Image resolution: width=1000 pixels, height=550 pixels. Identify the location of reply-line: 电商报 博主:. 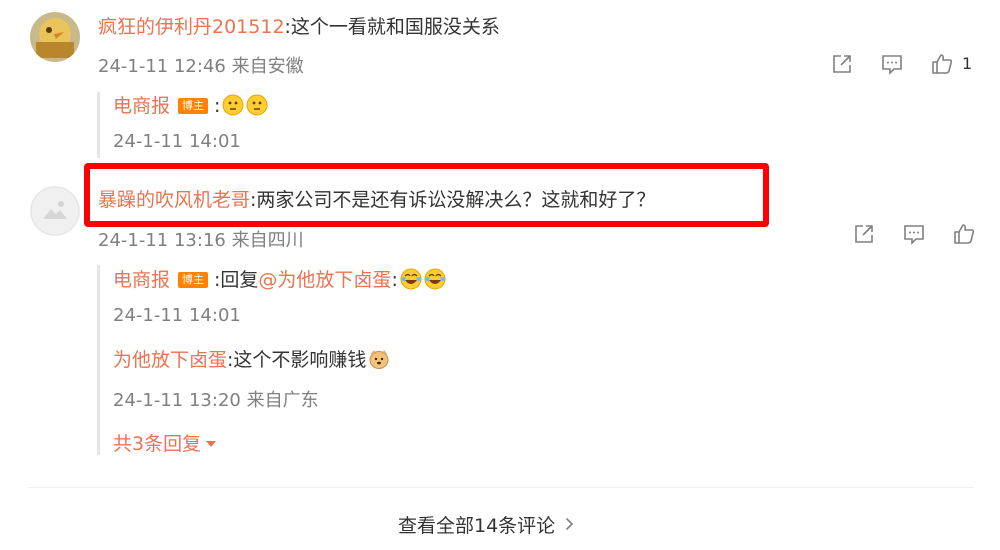
(190, 106).